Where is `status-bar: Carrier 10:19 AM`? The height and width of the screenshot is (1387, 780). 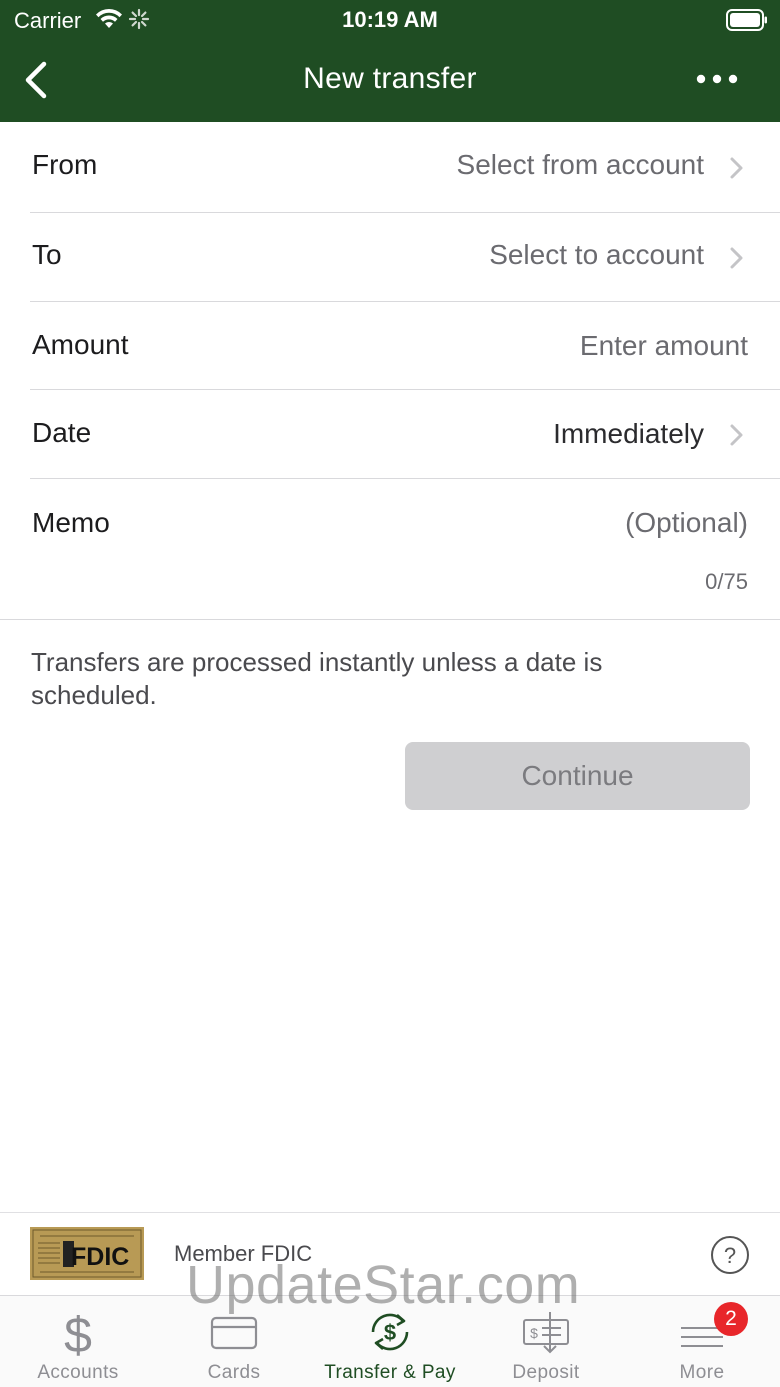 status-bar: Carrier 10:19 AM is located at coordinates (390, 20).